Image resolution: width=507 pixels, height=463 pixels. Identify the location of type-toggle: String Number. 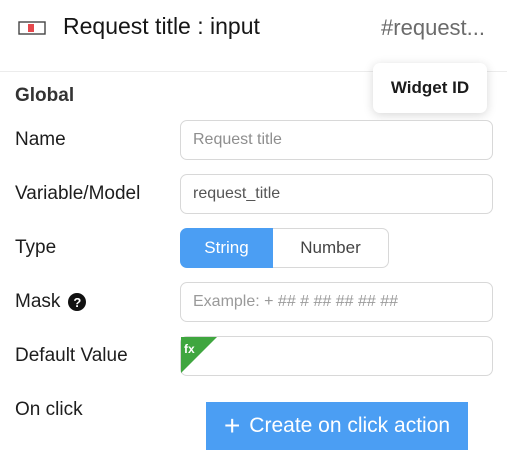
(284, 248).